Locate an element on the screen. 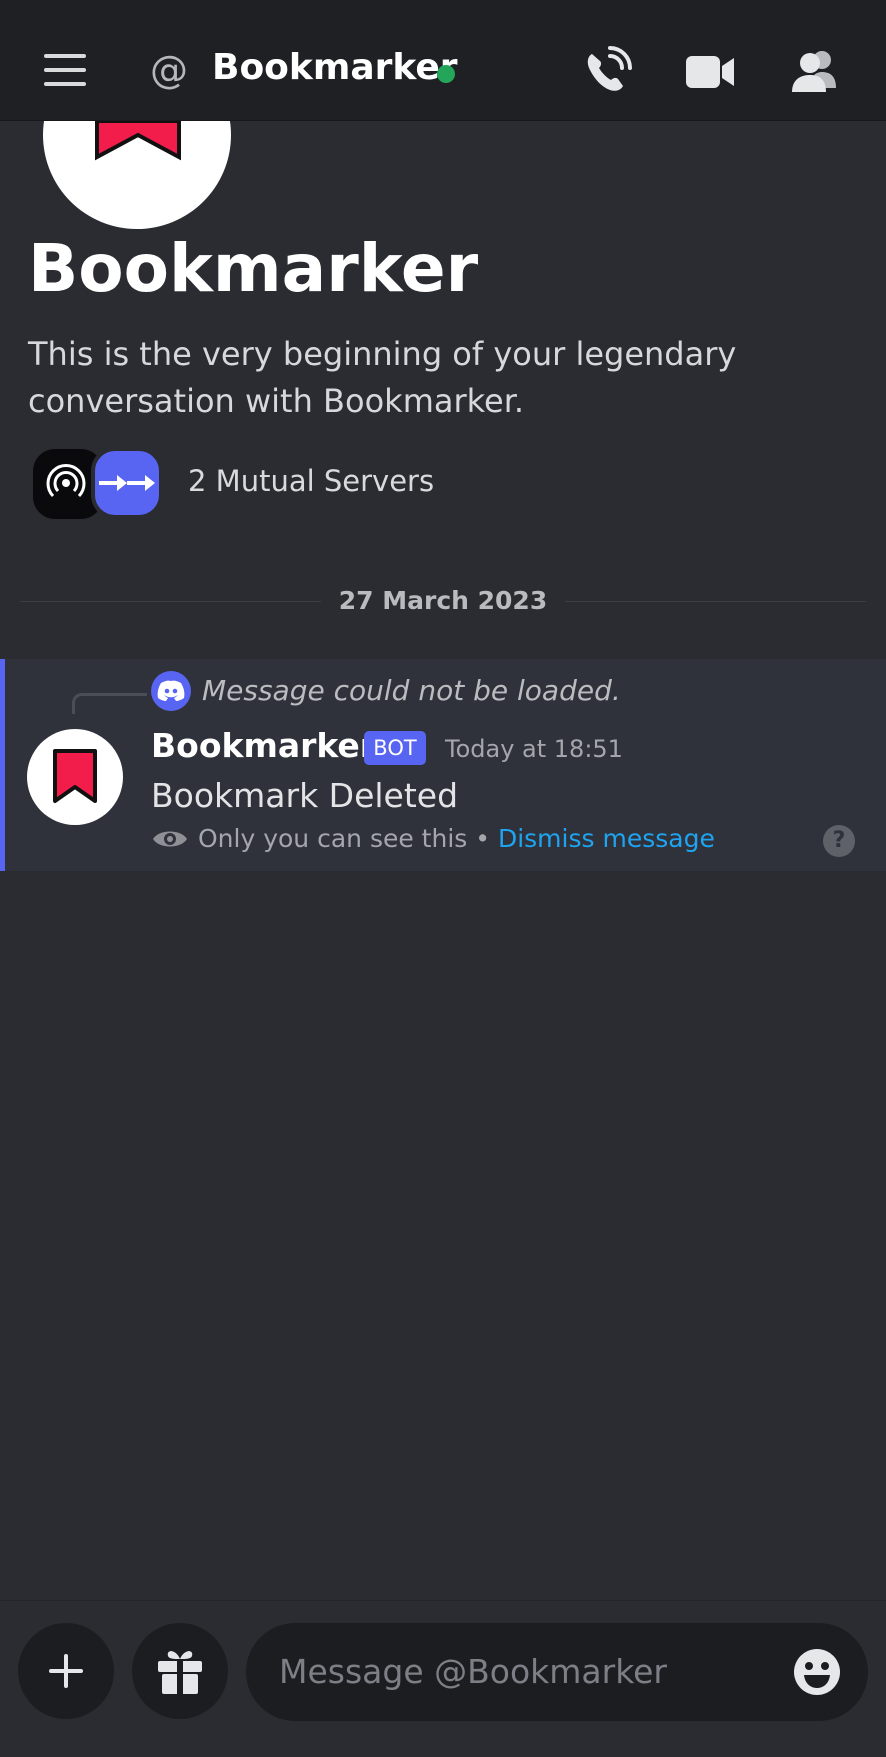 The image size is (886, 1757). profile-name: Bookmarker is located at coordinates (253, 268).